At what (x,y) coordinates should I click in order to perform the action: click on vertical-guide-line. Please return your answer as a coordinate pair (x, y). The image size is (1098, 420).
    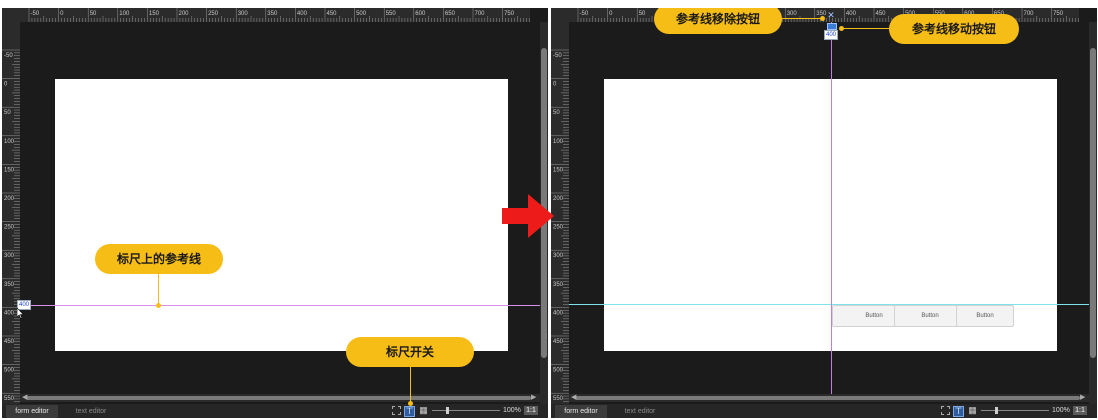
    Looking at the image, I should click on (831, 208).